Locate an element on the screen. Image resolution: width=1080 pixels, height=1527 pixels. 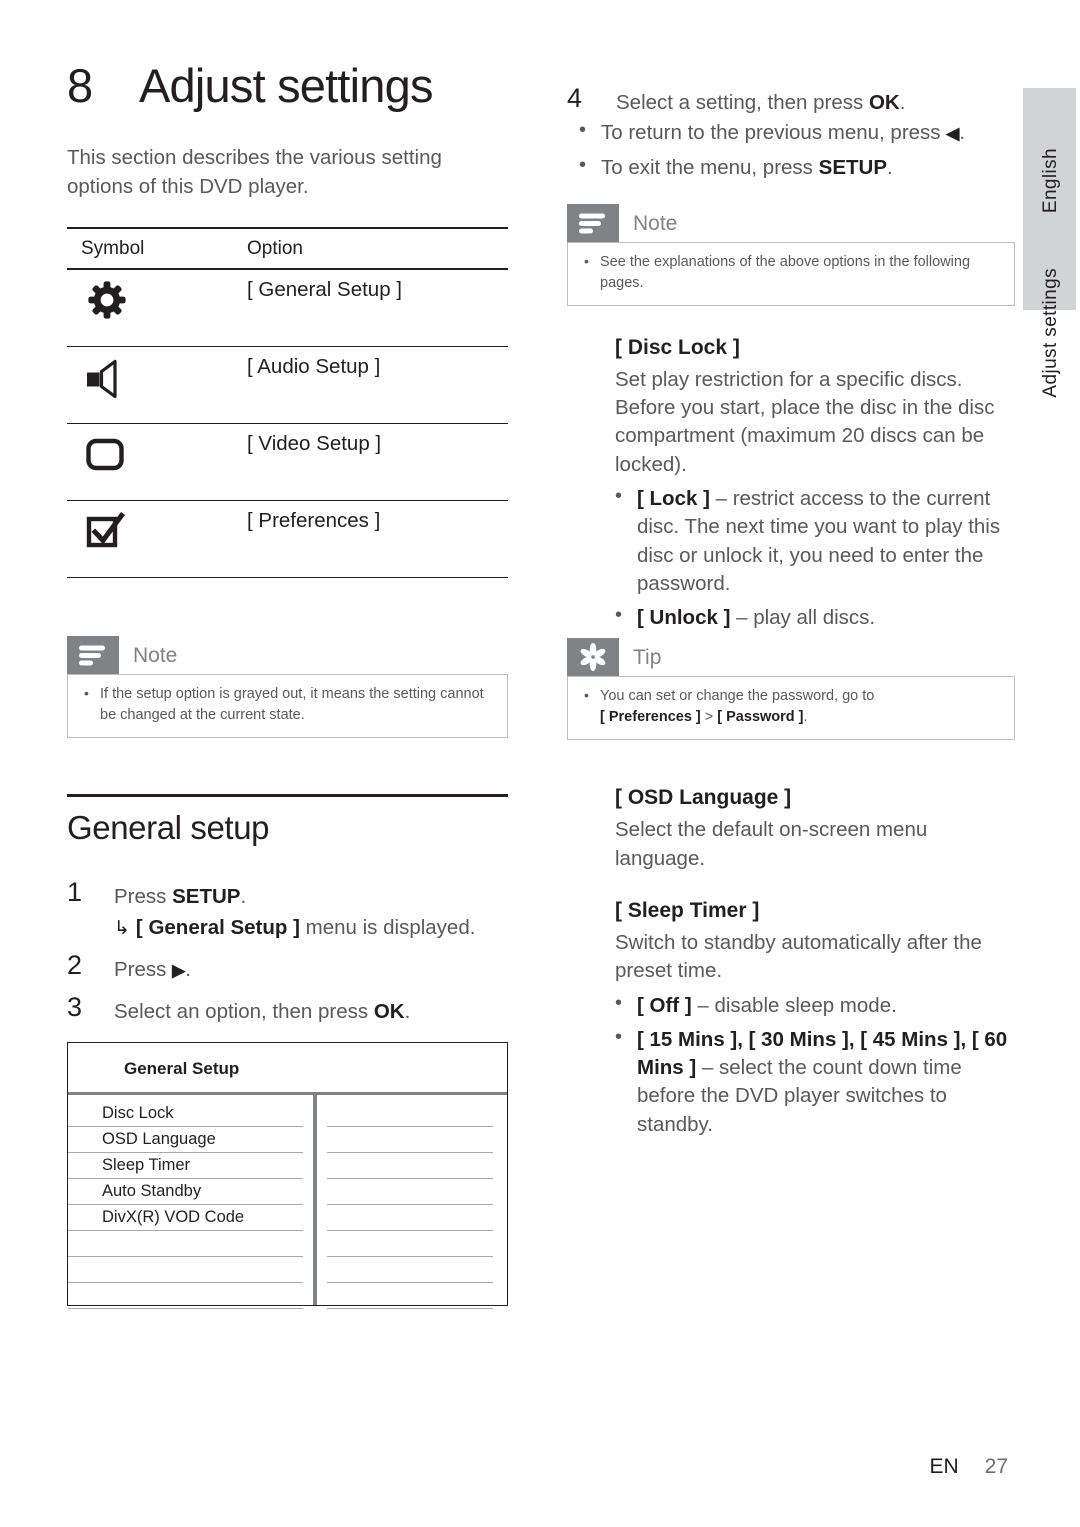
page-footer: EN 27 is located at coordinates (968, 1467).